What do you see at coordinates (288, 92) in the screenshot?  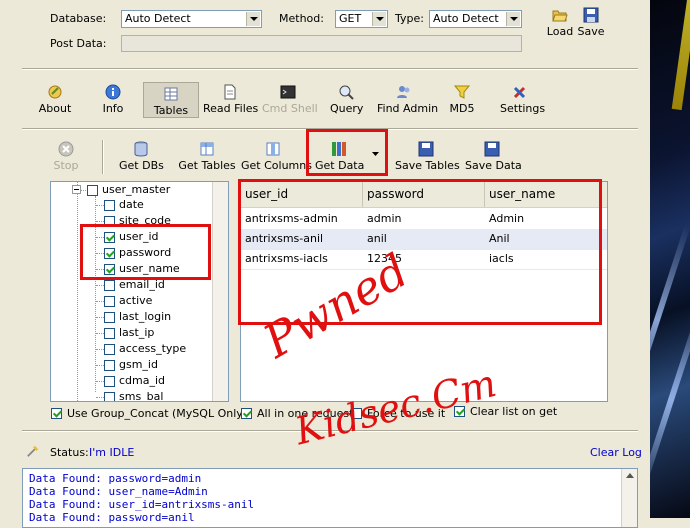 I see `terminal-icon` at bounding box center [288, 92].